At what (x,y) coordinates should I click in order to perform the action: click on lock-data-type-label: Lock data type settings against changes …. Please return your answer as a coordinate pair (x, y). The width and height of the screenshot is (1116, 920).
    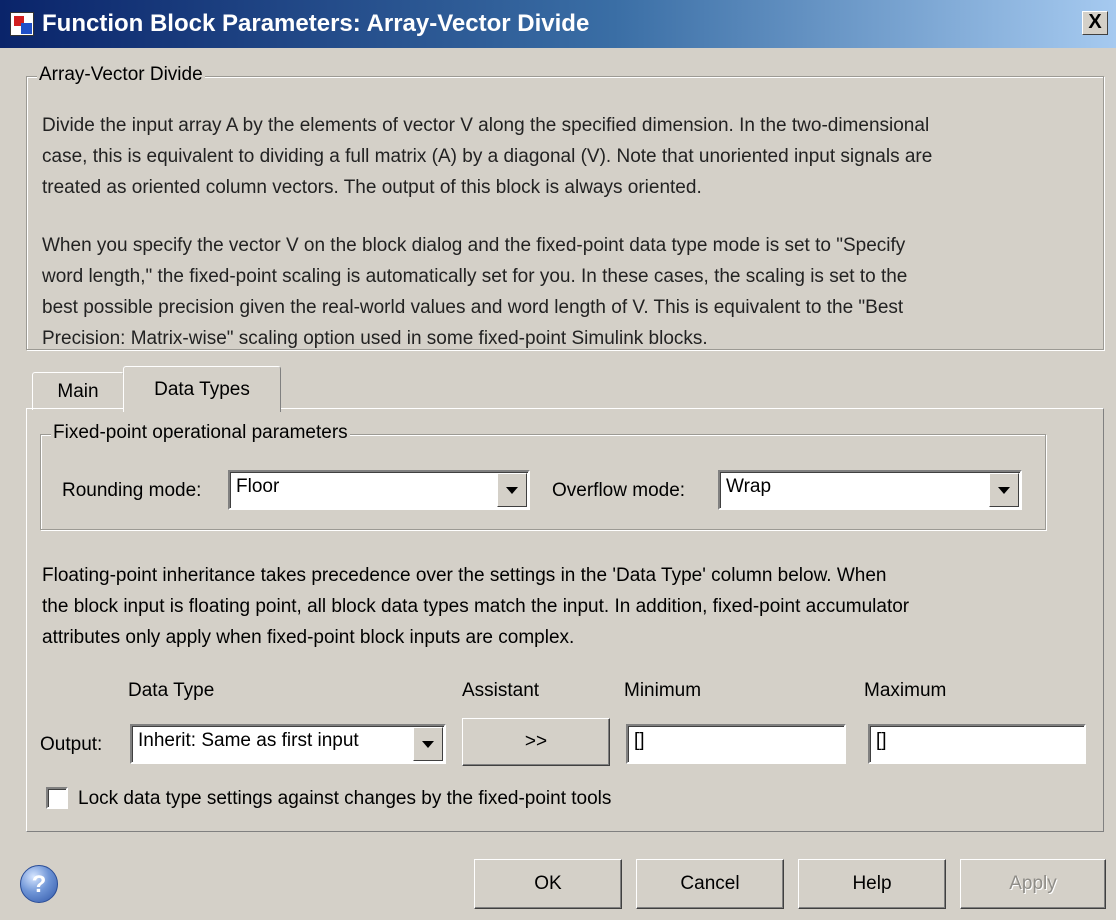
    Looking at the image, I should click on (344, 799).